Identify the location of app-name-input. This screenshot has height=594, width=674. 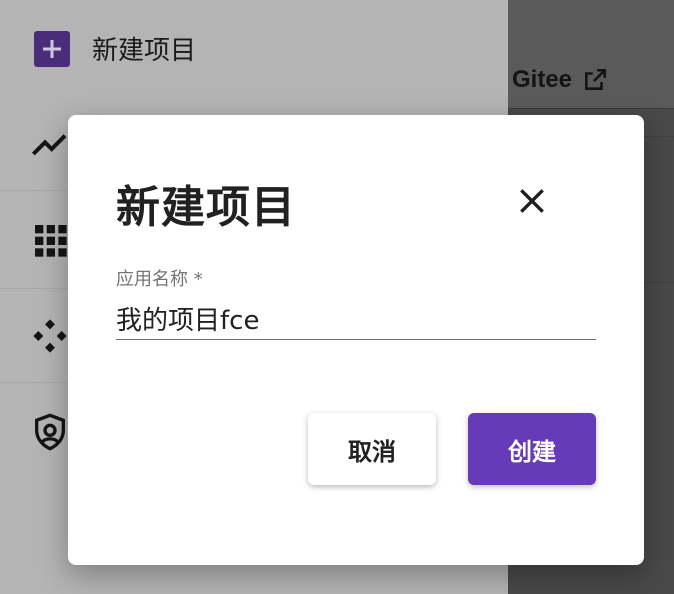
(356, 319).